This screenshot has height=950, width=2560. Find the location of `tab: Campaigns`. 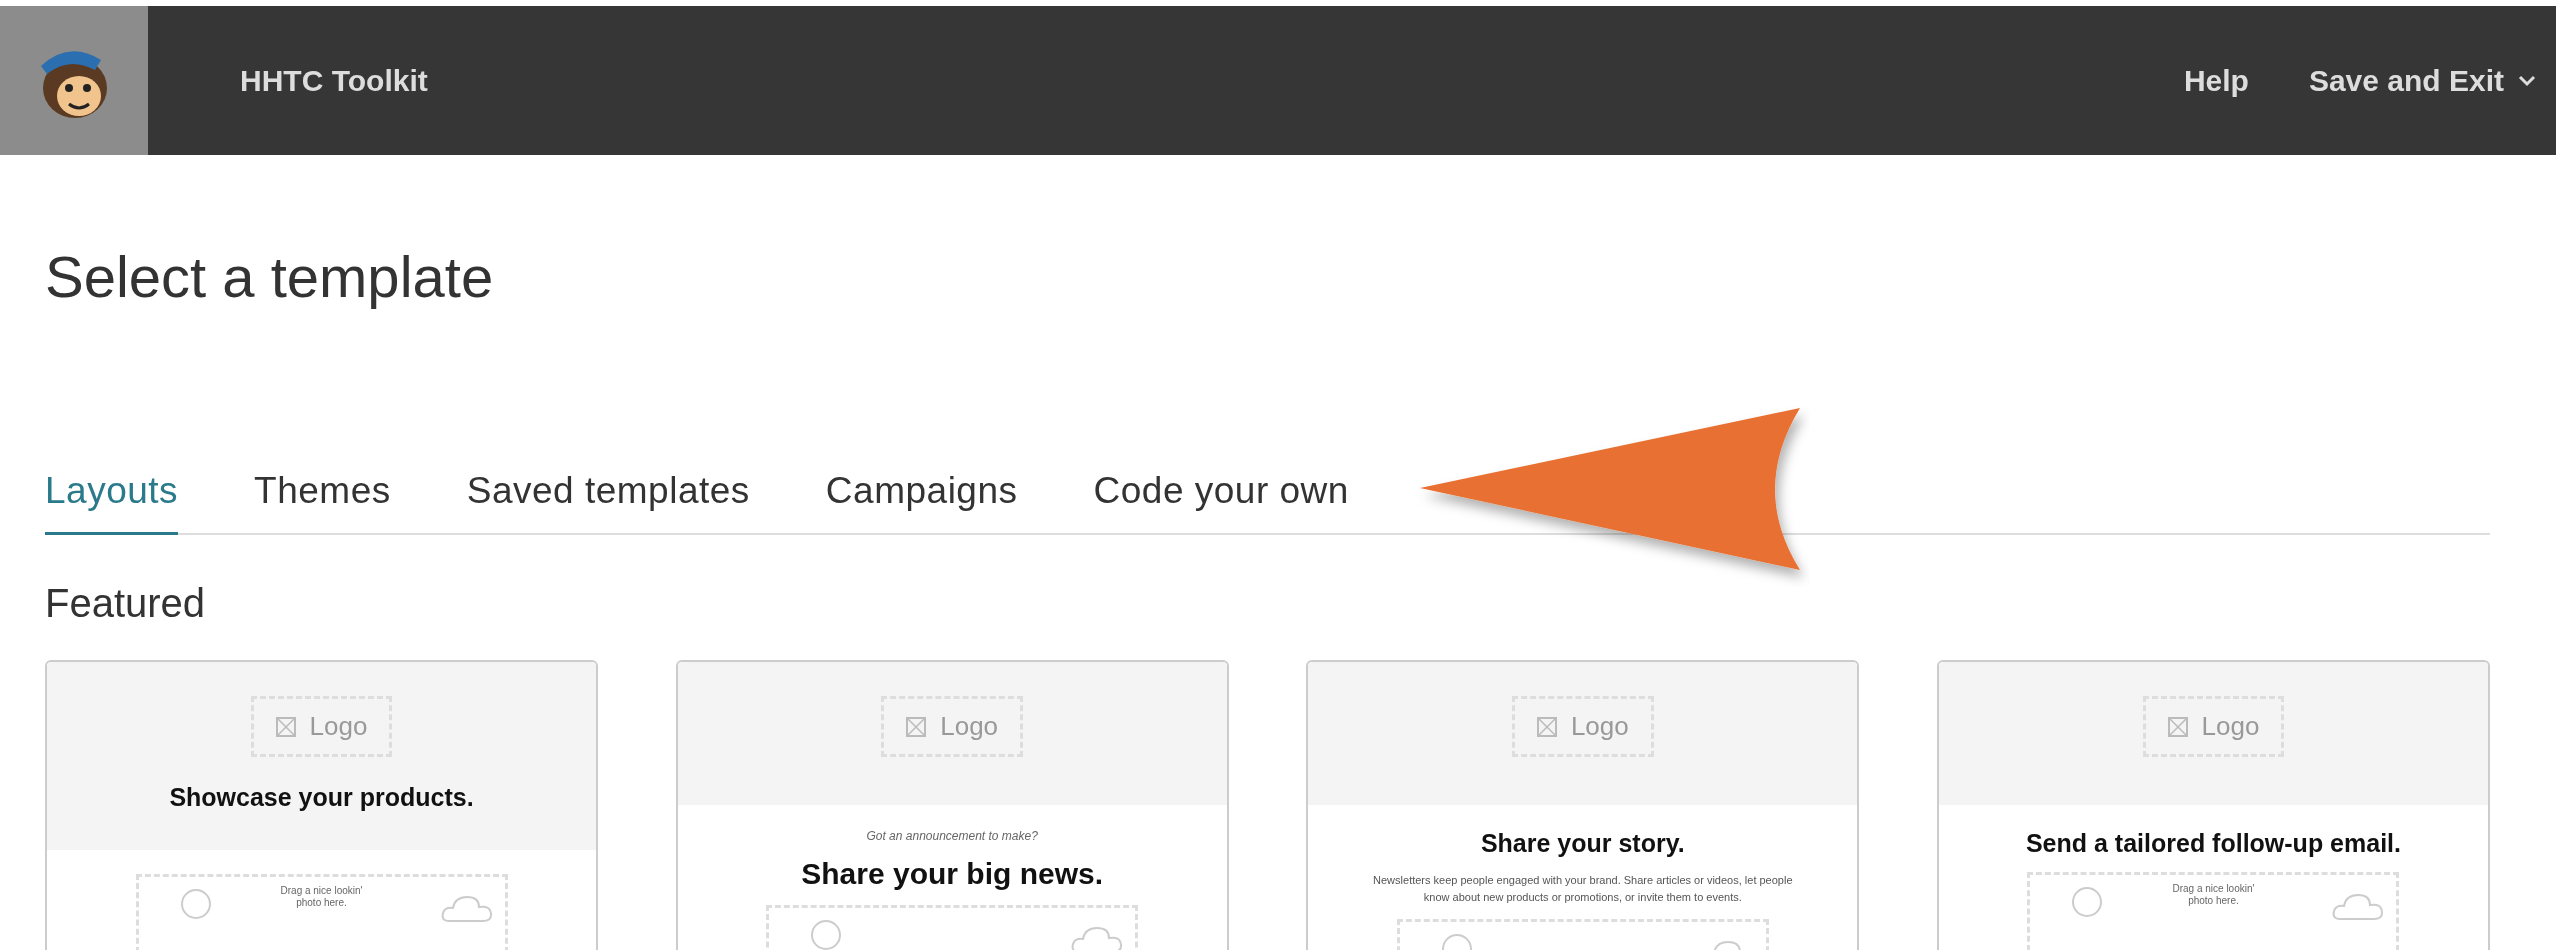

tab: Campaigns is located at coordinates (921, 502).